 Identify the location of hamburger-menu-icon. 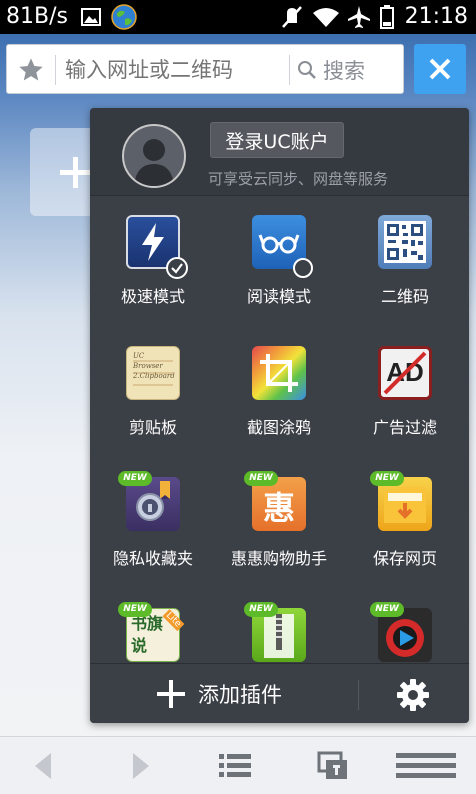
(426, 766).